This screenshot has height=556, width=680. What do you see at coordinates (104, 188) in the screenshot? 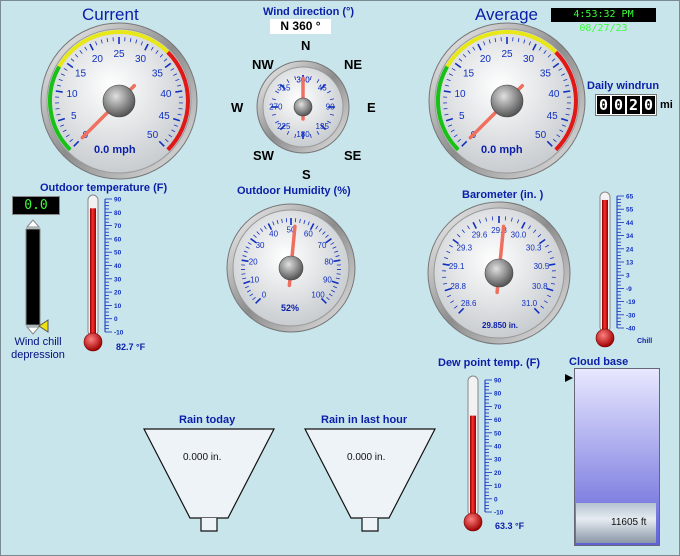
I see `outdoor-temp-title: Outdoor temperature (F)` at bounding box center [104, 188].